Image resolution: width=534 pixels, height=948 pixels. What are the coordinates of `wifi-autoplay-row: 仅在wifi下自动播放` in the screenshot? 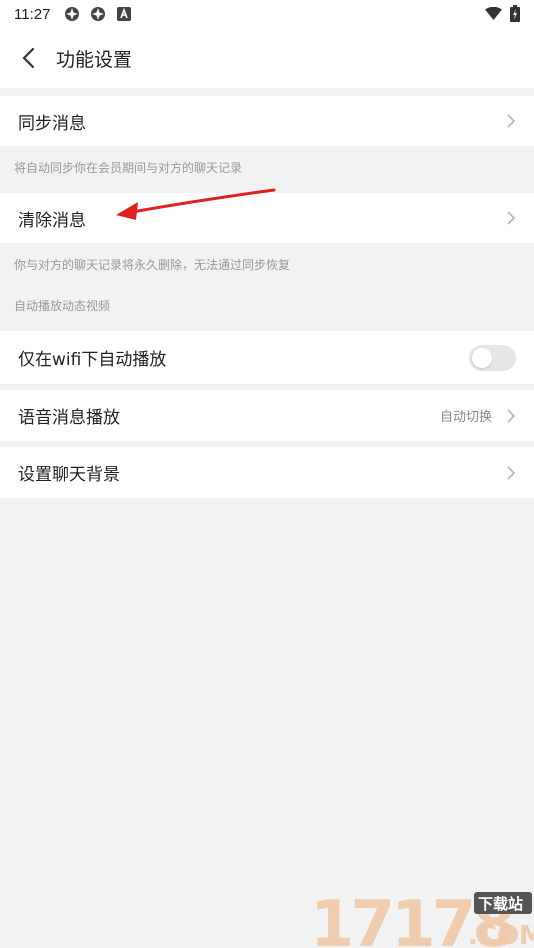 It's located at (267, 357).